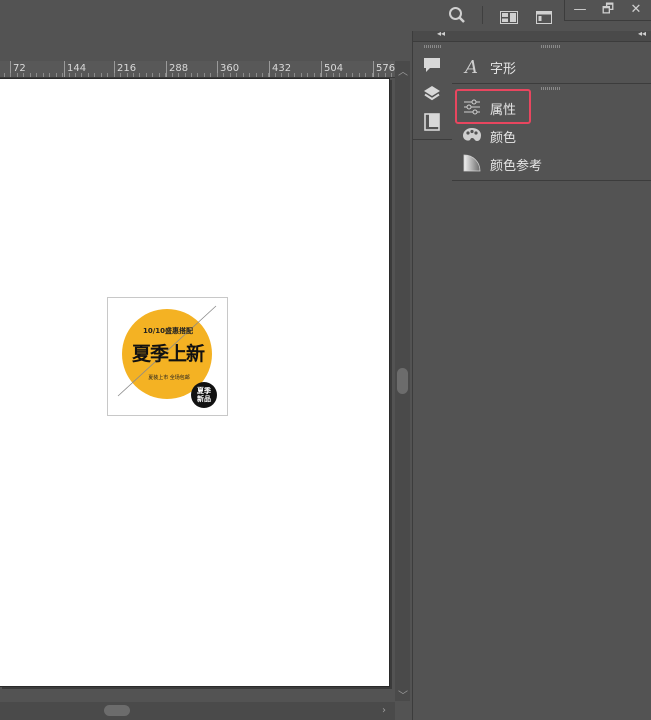  What do you see at coordinates (580, 10) in the screenshot?
I see `minimize-button: —` at bounding box center [580, 10].